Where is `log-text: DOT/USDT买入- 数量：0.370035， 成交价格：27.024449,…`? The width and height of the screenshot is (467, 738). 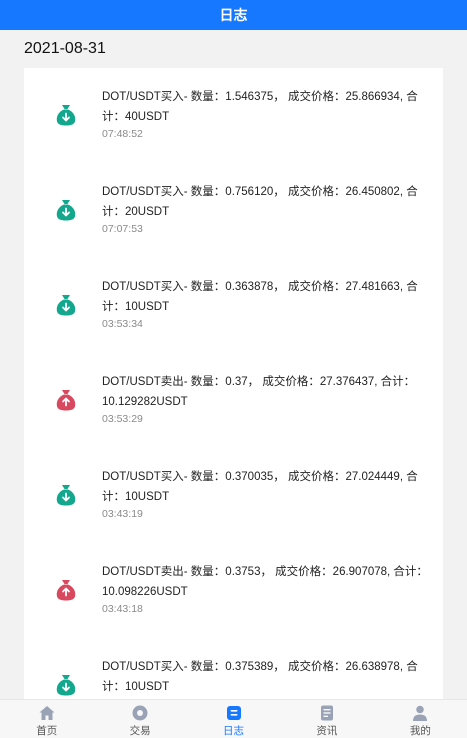
log-text: DOT/USDT买入- 数量：0.370035， 成交价格：27.024449,… is located at coordinates (260, 487).